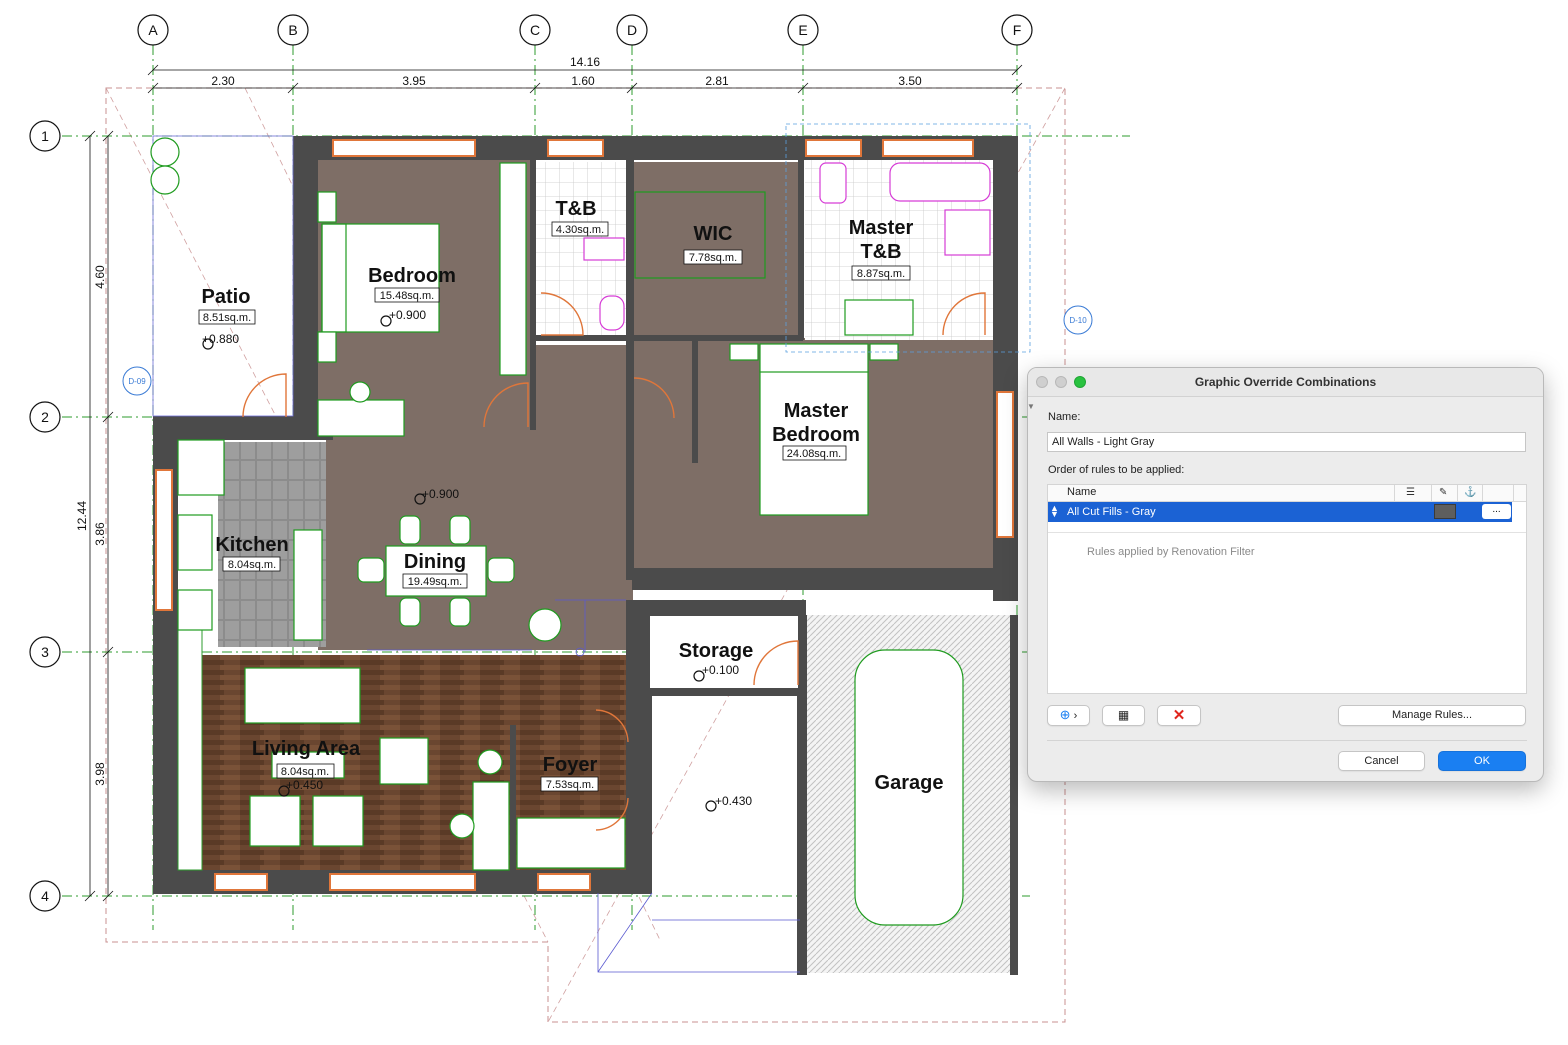 The width and height of the screenshot is (1568, 1045). Describe the element at coordinates (1445, 511) in the screenshot. I see `rule-color-swatch` at that location.